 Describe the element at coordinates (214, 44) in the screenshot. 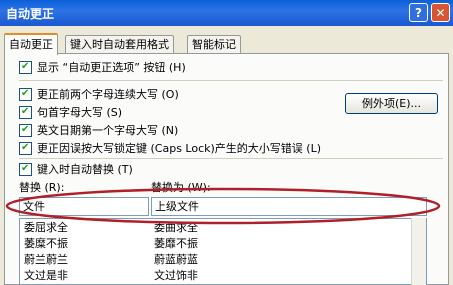

I see `tab-smart-tags: 智能标记` at that location.